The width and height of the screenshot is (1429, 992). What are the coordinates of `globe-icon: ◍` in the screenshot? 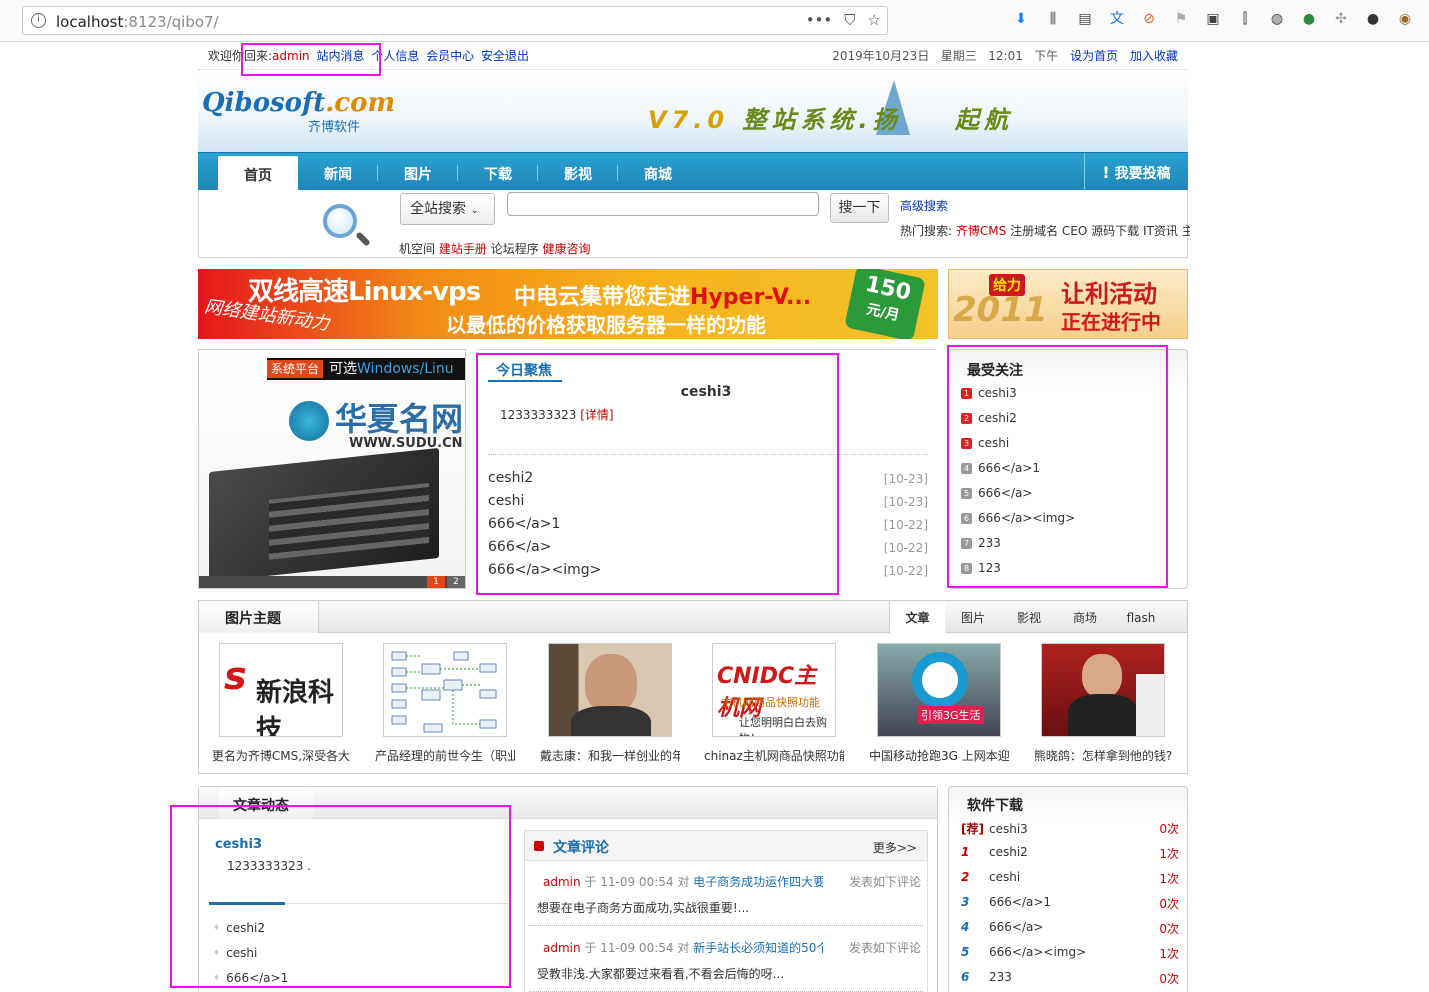 It's located at (1277, 19).